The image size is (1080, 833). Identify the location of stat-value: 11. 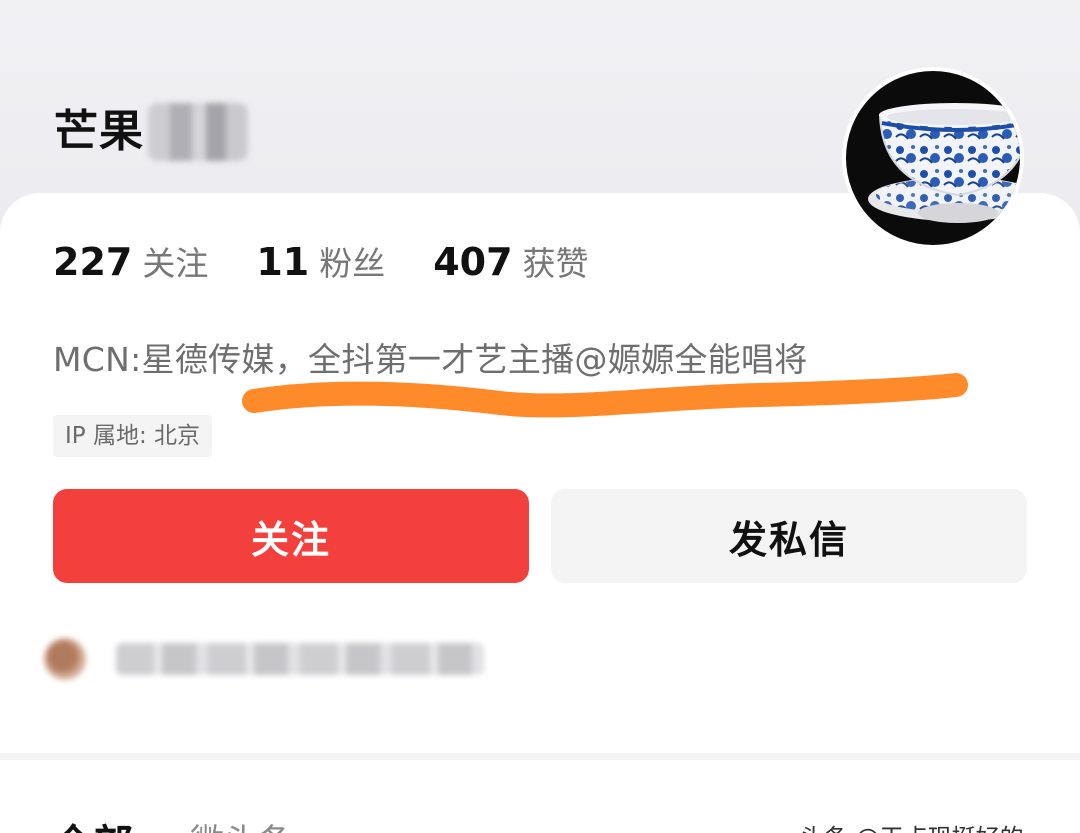
(283, 262).